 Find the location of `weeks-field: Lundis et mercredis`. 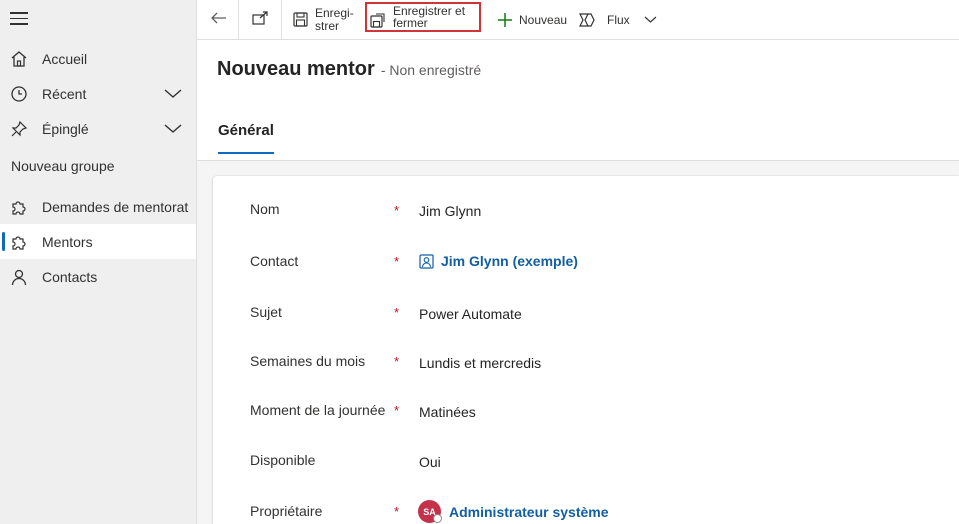

weeks-field: Lundis et mercredis is located at coordinates (480, 363).